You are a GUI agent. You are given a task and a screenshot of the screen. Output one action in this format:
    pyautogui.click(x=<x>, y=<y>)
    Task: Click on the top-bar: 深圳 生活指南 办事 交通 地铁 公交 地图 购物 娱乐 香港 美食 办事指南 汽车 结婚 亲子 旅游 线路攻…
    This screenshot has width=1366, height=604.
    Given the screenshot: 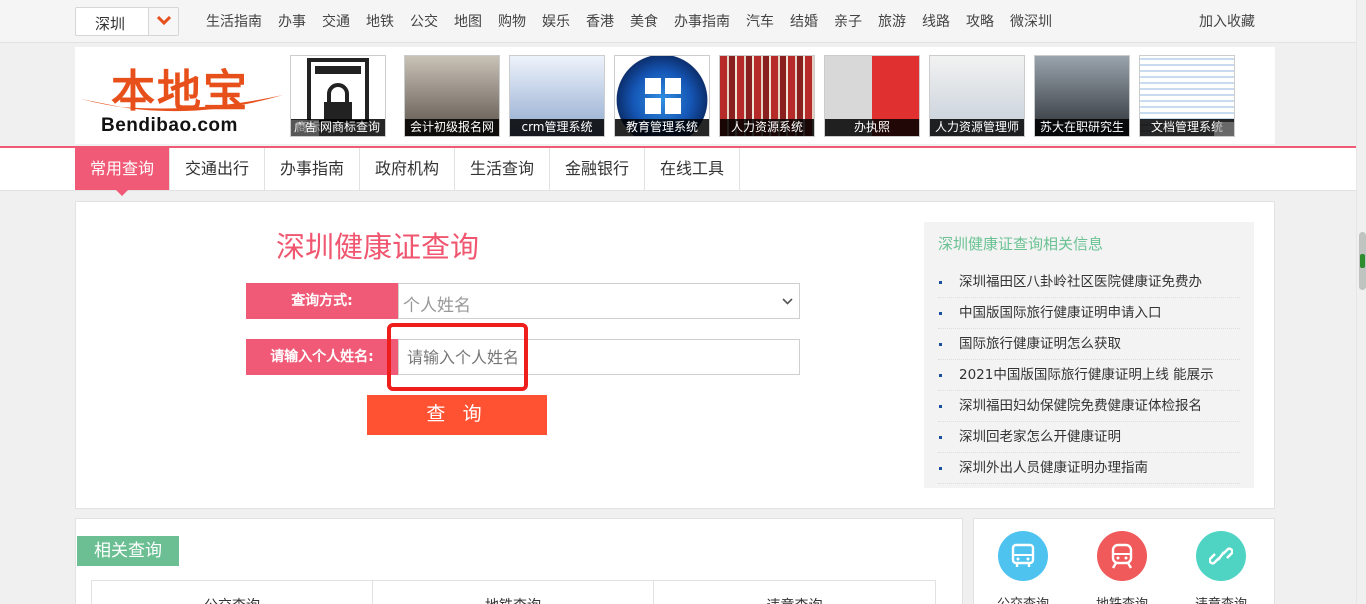 What is the action you would take?
    pyautogui.click(x=678, y=21)
    